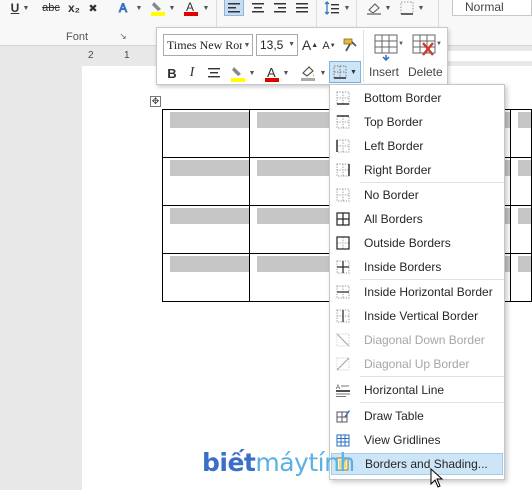  What do you see at coordinates (384, 72) in the screenshot?
I see `insert-label: Insert` at bounding box center [384, 72].